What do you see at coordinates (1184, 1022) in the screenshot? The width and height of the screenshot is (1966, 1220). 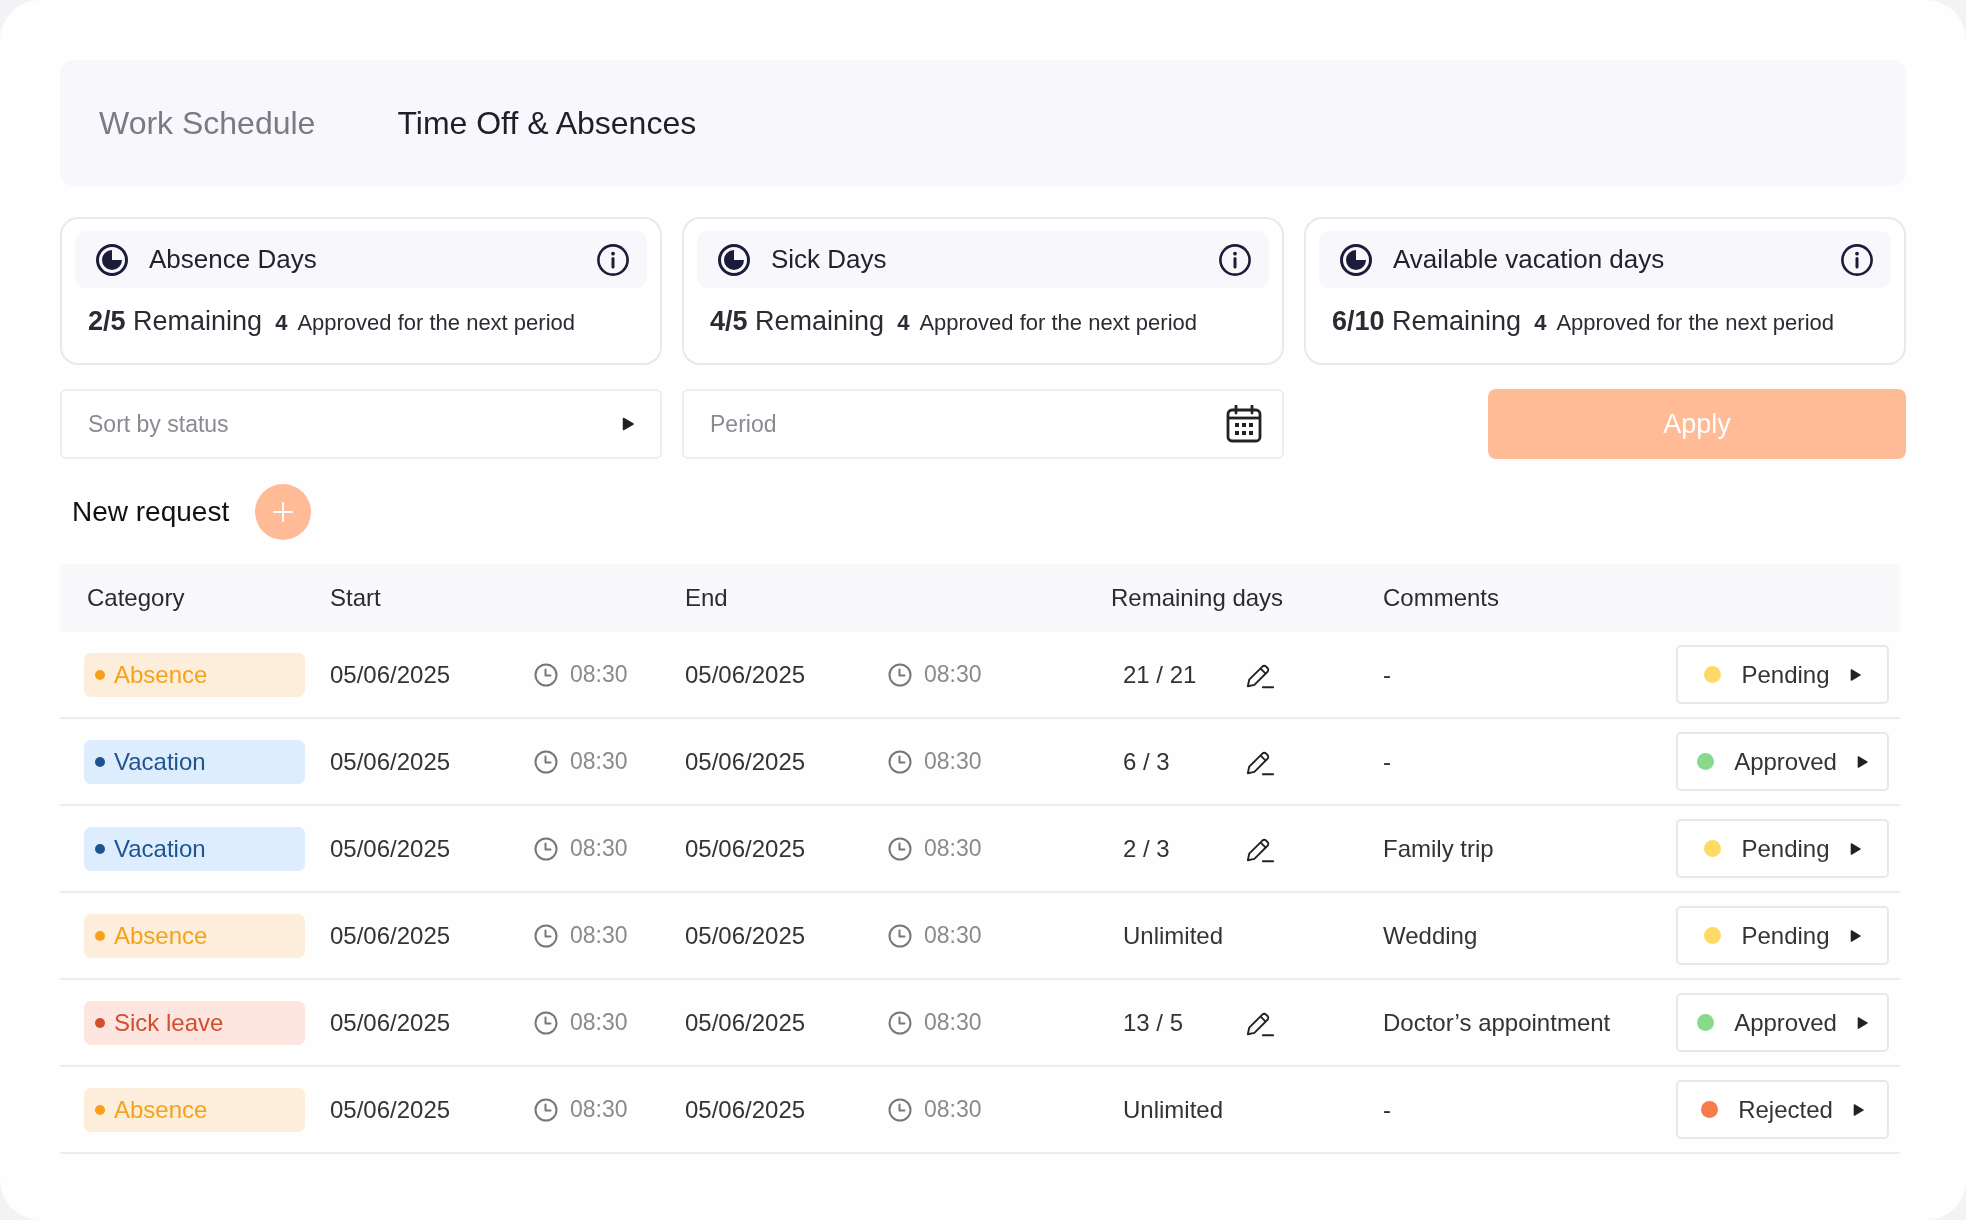 I see `remaining-days: 13 / 5` at bounding box center [1184, 1022].